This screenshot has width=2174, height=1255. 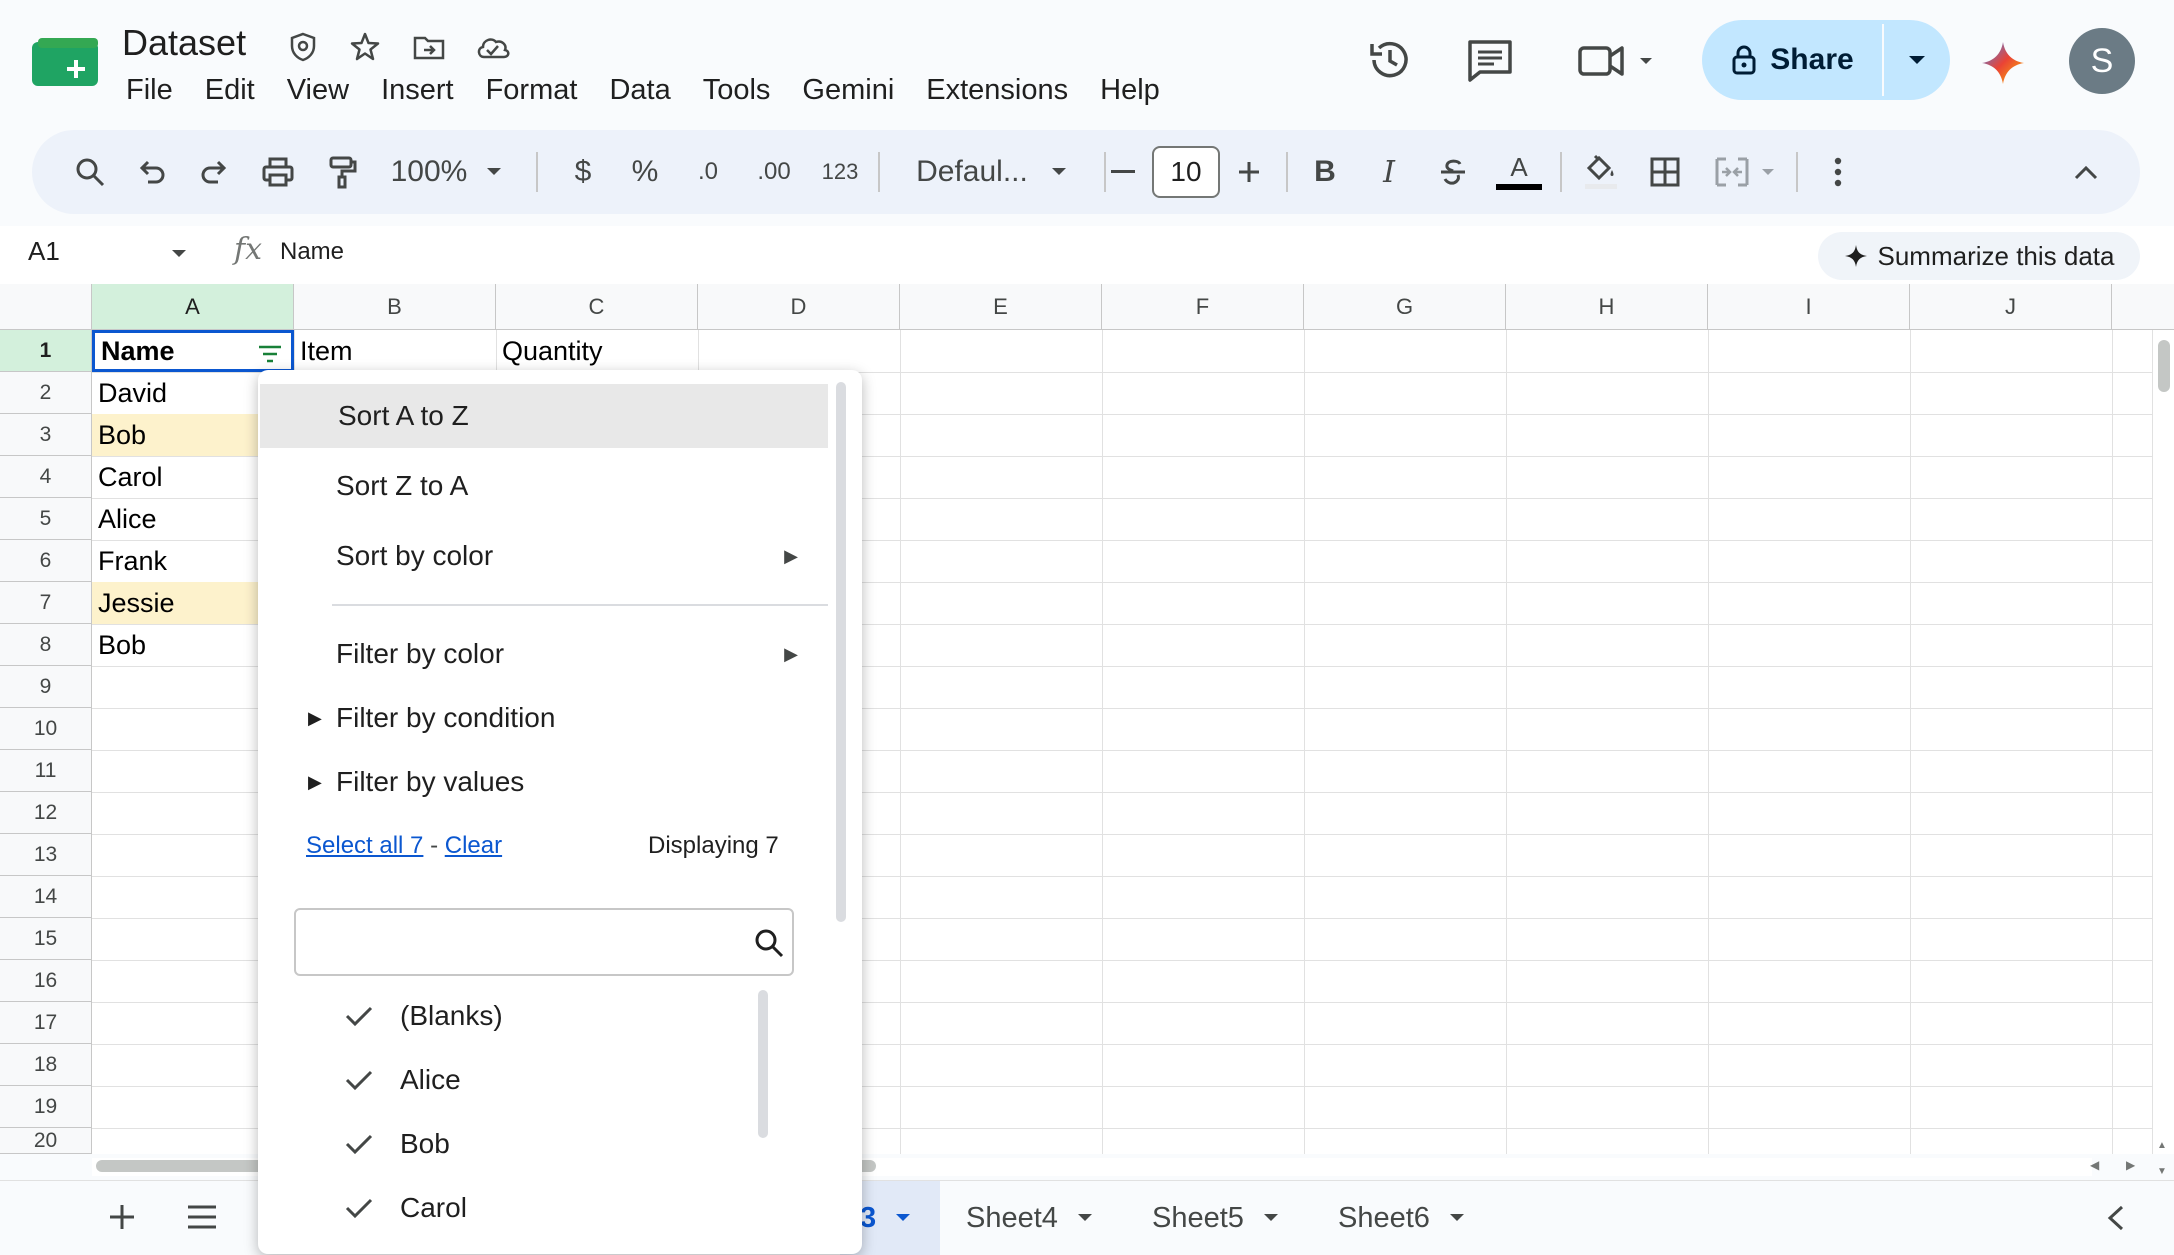 What do you see at coordinates (46, 351) in the screenshot?
I see `row-header-1: 1` at bounding box center [46, 351].